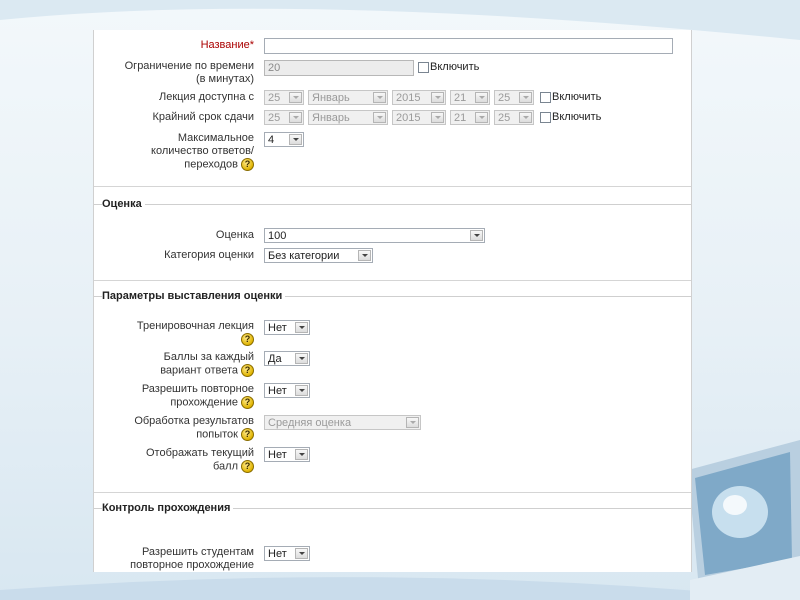 Image resolution: width=800 pixels, height=600 pixels. Describe the element at coordinates (348, 117) in the screenshot. I see `deadline-month-select: Январь` at that location.